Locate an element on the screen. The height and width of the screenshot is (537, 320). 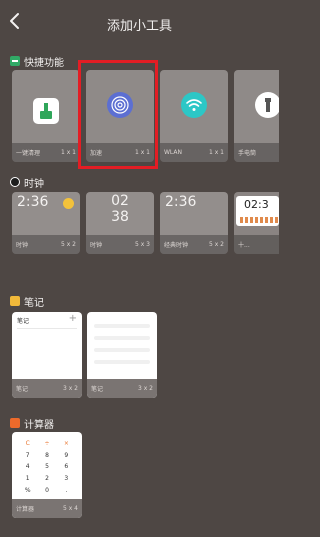
widget-tile-calculator: C ÷ × 7 8 9 4 5 6 1 2 3 % 0 . 计算器 5 x 4 is located at coordinates (47, 475).